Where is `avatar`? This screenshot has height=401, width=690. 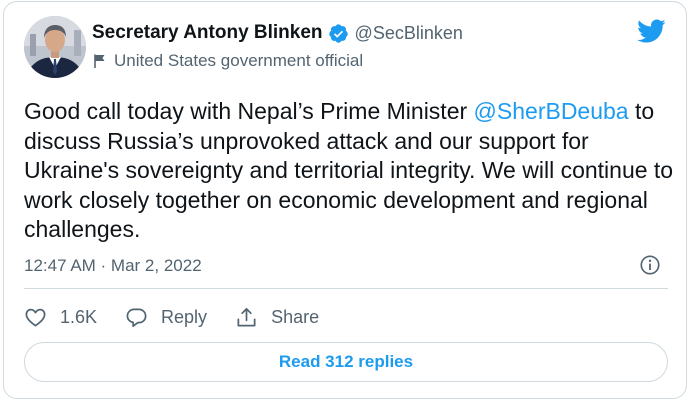
avatar is located at coordinates (55, 47).